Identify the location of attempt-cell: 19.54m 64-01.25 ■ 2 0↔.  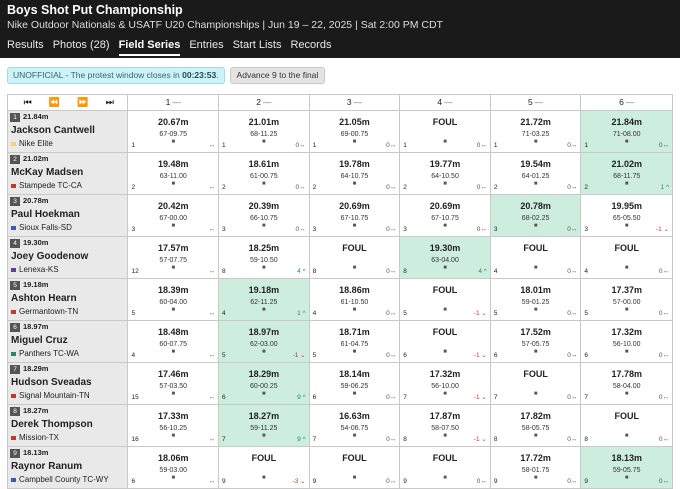
(536, 174).